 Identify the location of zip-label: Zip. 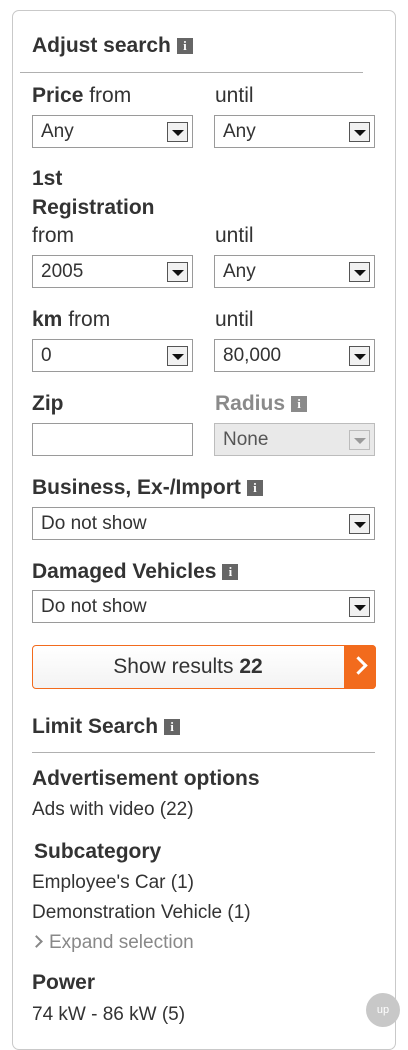
(48, 403).